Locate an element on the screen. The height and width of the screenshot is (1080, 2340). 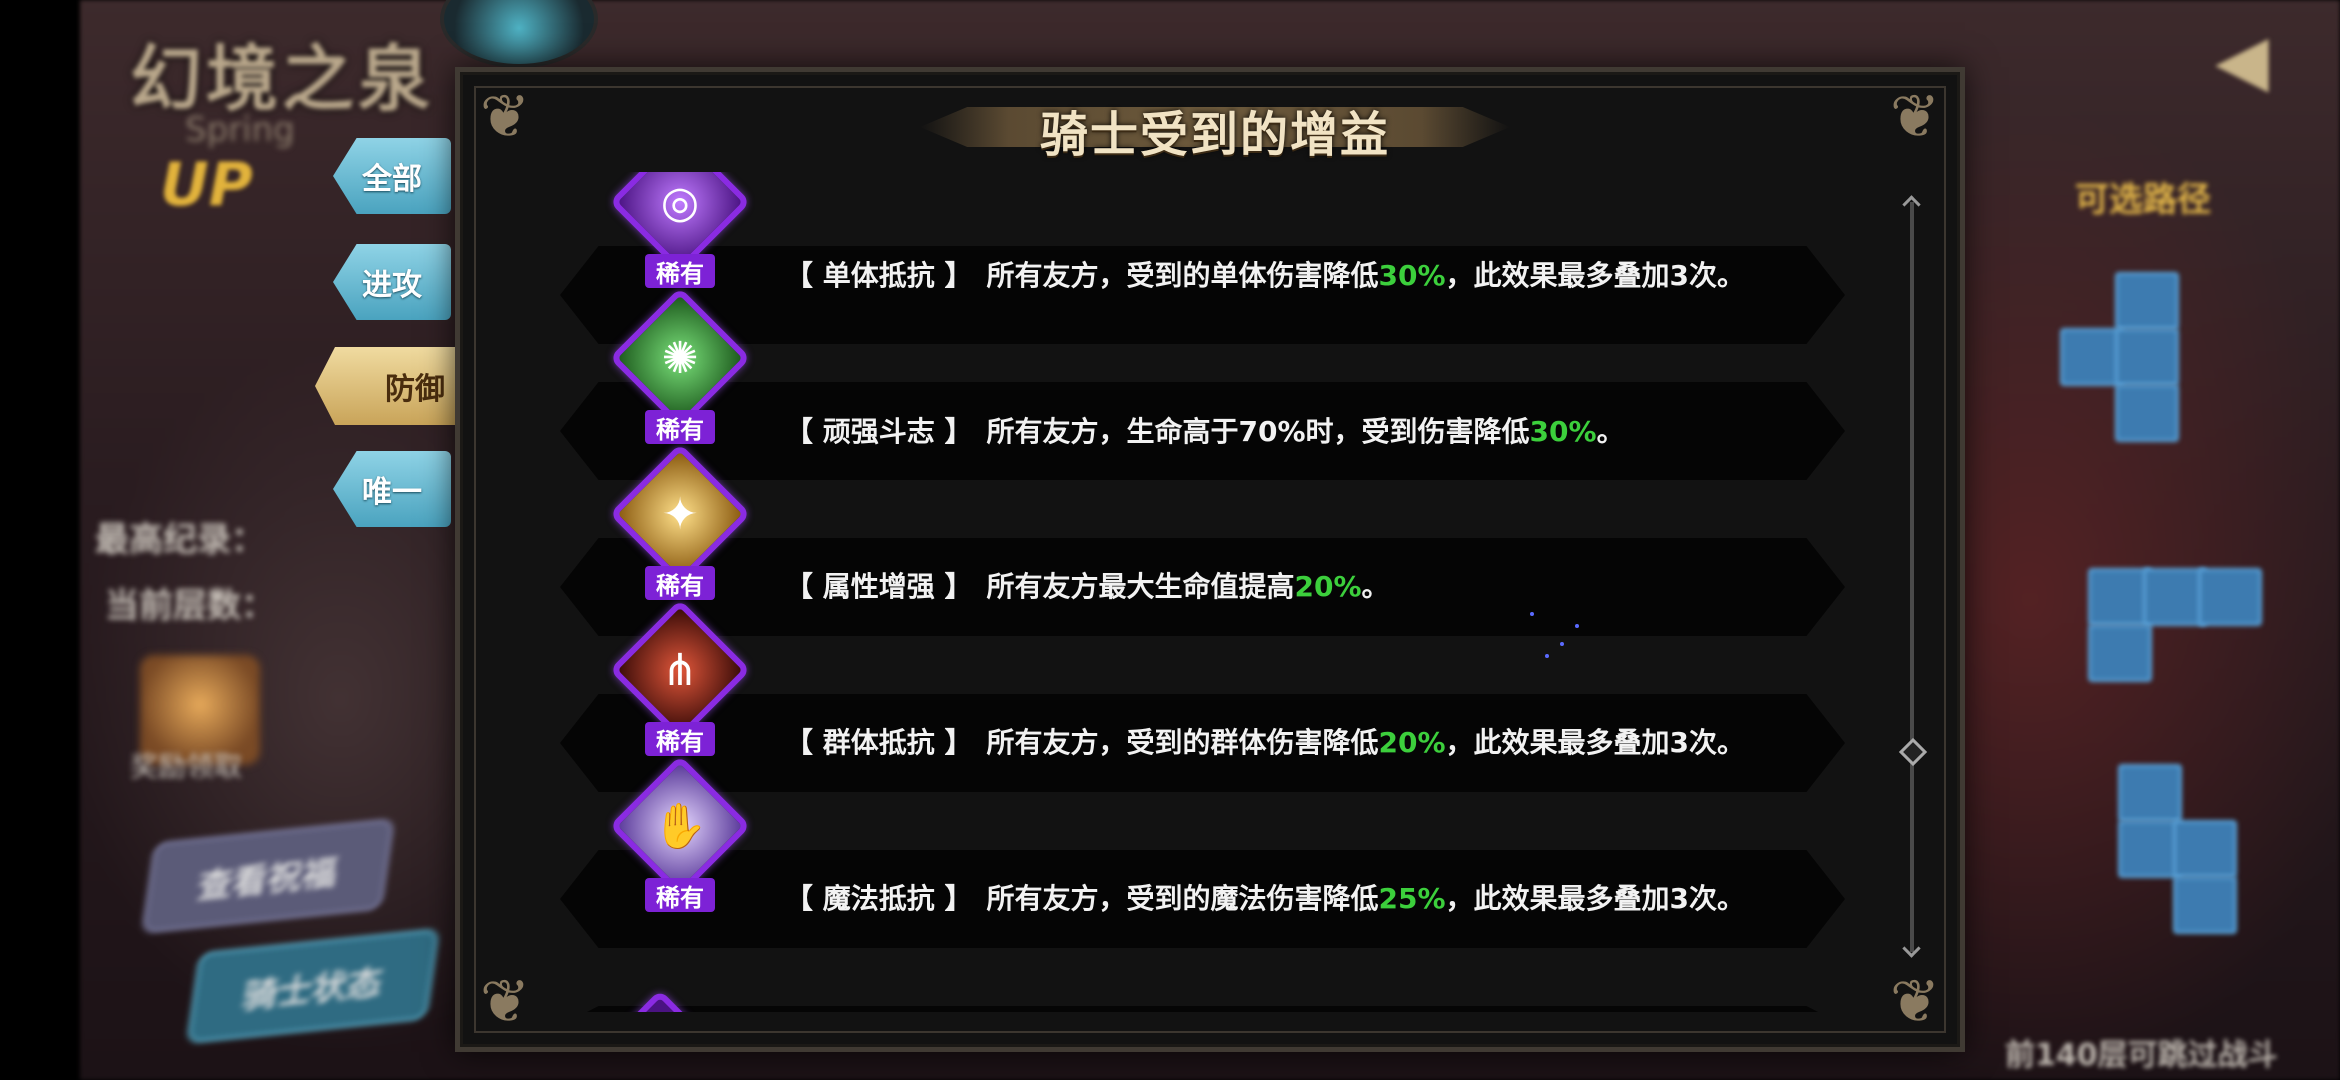
scrollbar-track is located at coordinates (1912, 577).